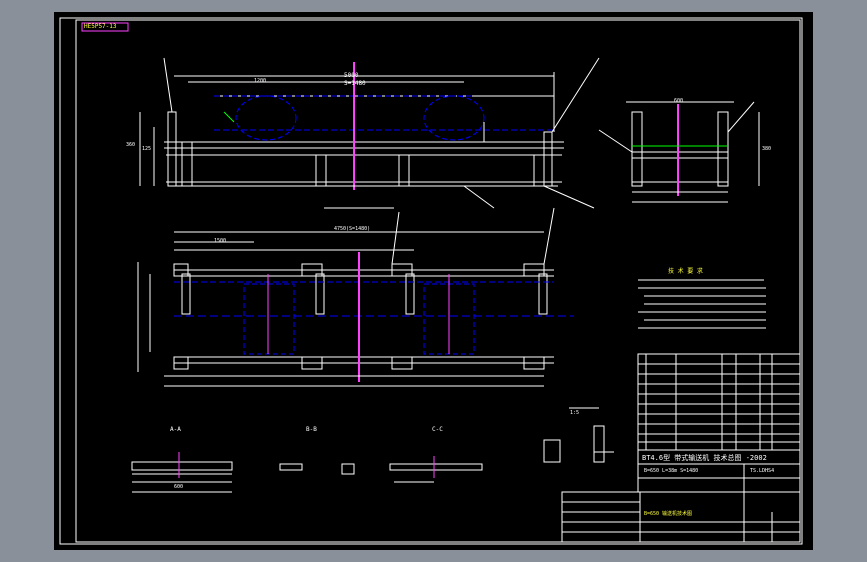 This screenshot has width=867, height=562. What do you see at coordinates (100, 26) in the screenshot?
I see `drawing-stamp: HE5P57-13` at bounding box center [100, 26].